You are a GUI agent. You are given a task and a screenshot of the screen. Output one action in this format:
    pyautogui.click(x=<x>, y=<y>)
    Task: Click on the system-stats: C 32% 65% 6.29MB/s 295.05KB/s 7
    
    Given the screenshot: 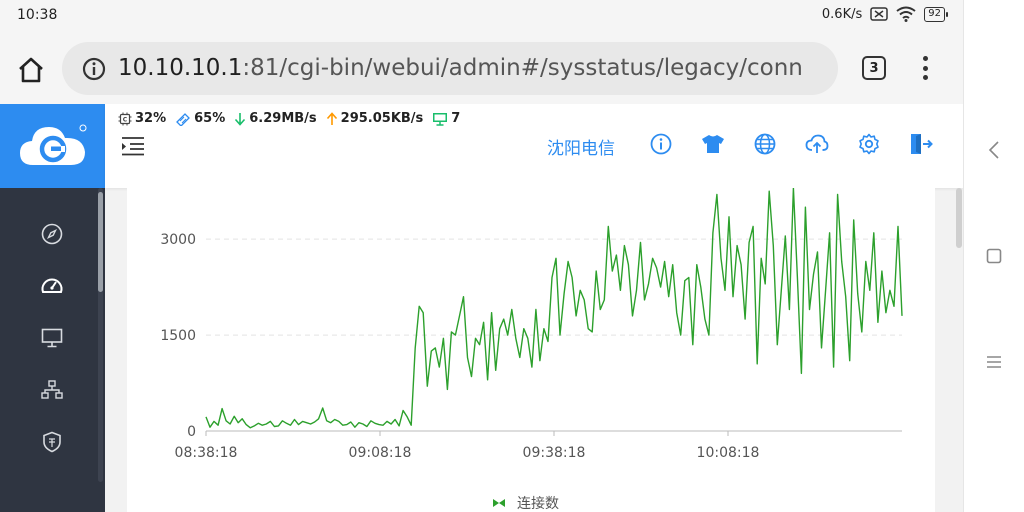 What is the action you would take?
    pyautogui.click(x=291, y=118)
    